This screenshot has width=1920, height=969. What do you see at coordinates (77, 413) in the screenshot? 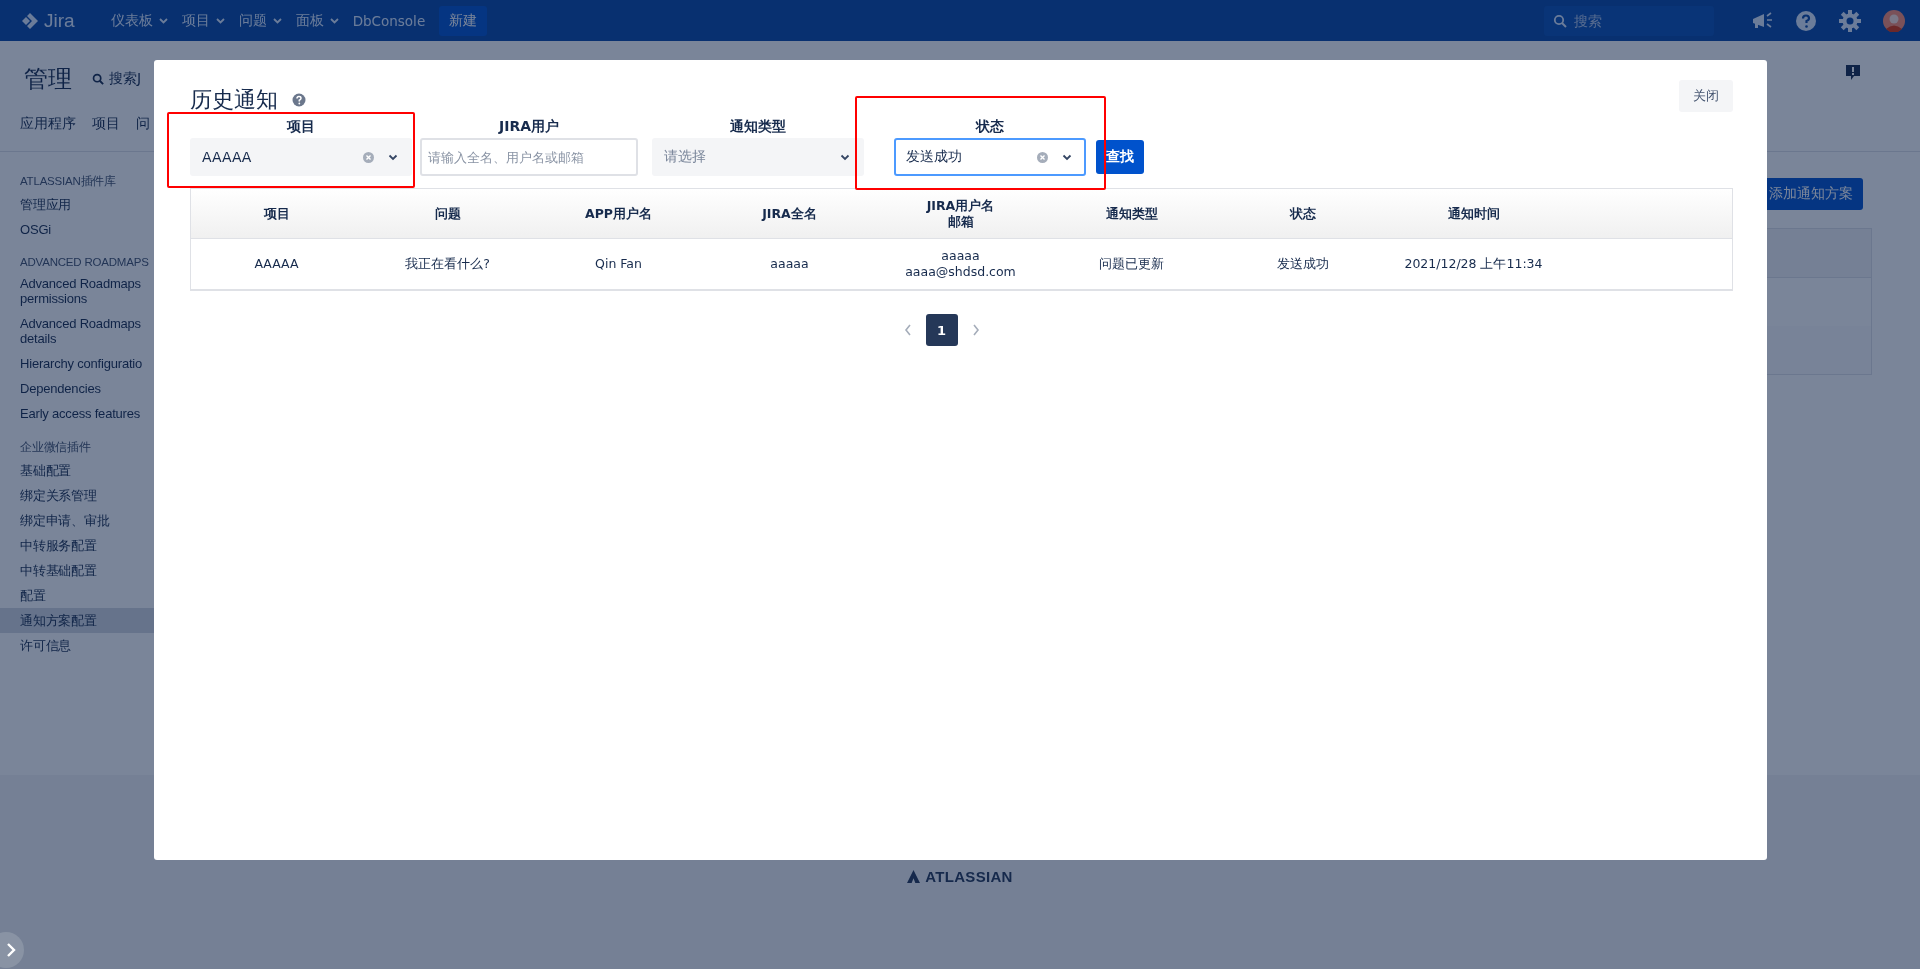
I see `sidebar-item: Early access features` at bounding box center [77, 413].